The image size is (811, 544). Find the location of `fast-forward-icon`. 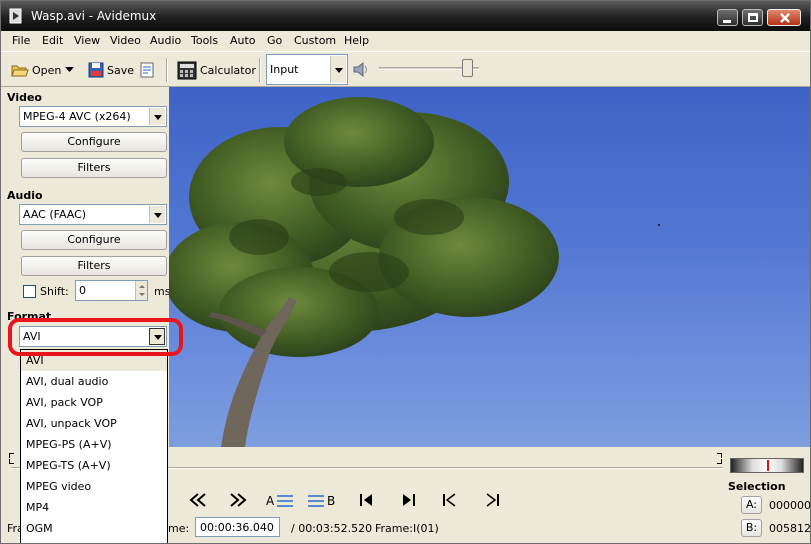

fast-forward-icon is located at coordinates (238, 500).